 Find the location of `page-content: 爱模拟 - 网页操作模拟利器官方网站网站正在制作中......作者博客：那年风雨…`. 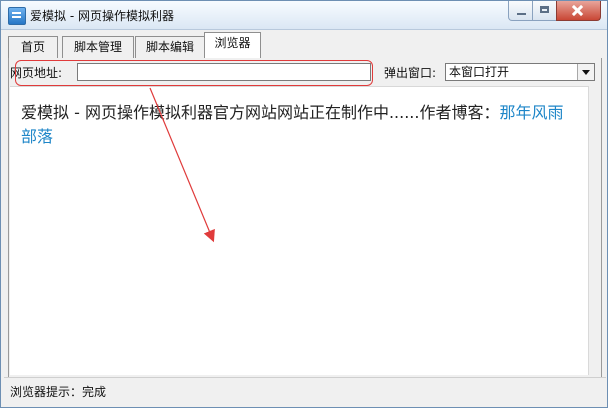

page-content: 爱模拟 - 网页操作模拟利器官方网站网站正在制作中......作者博客：那年风雨… is located at coordinates (296, 125).